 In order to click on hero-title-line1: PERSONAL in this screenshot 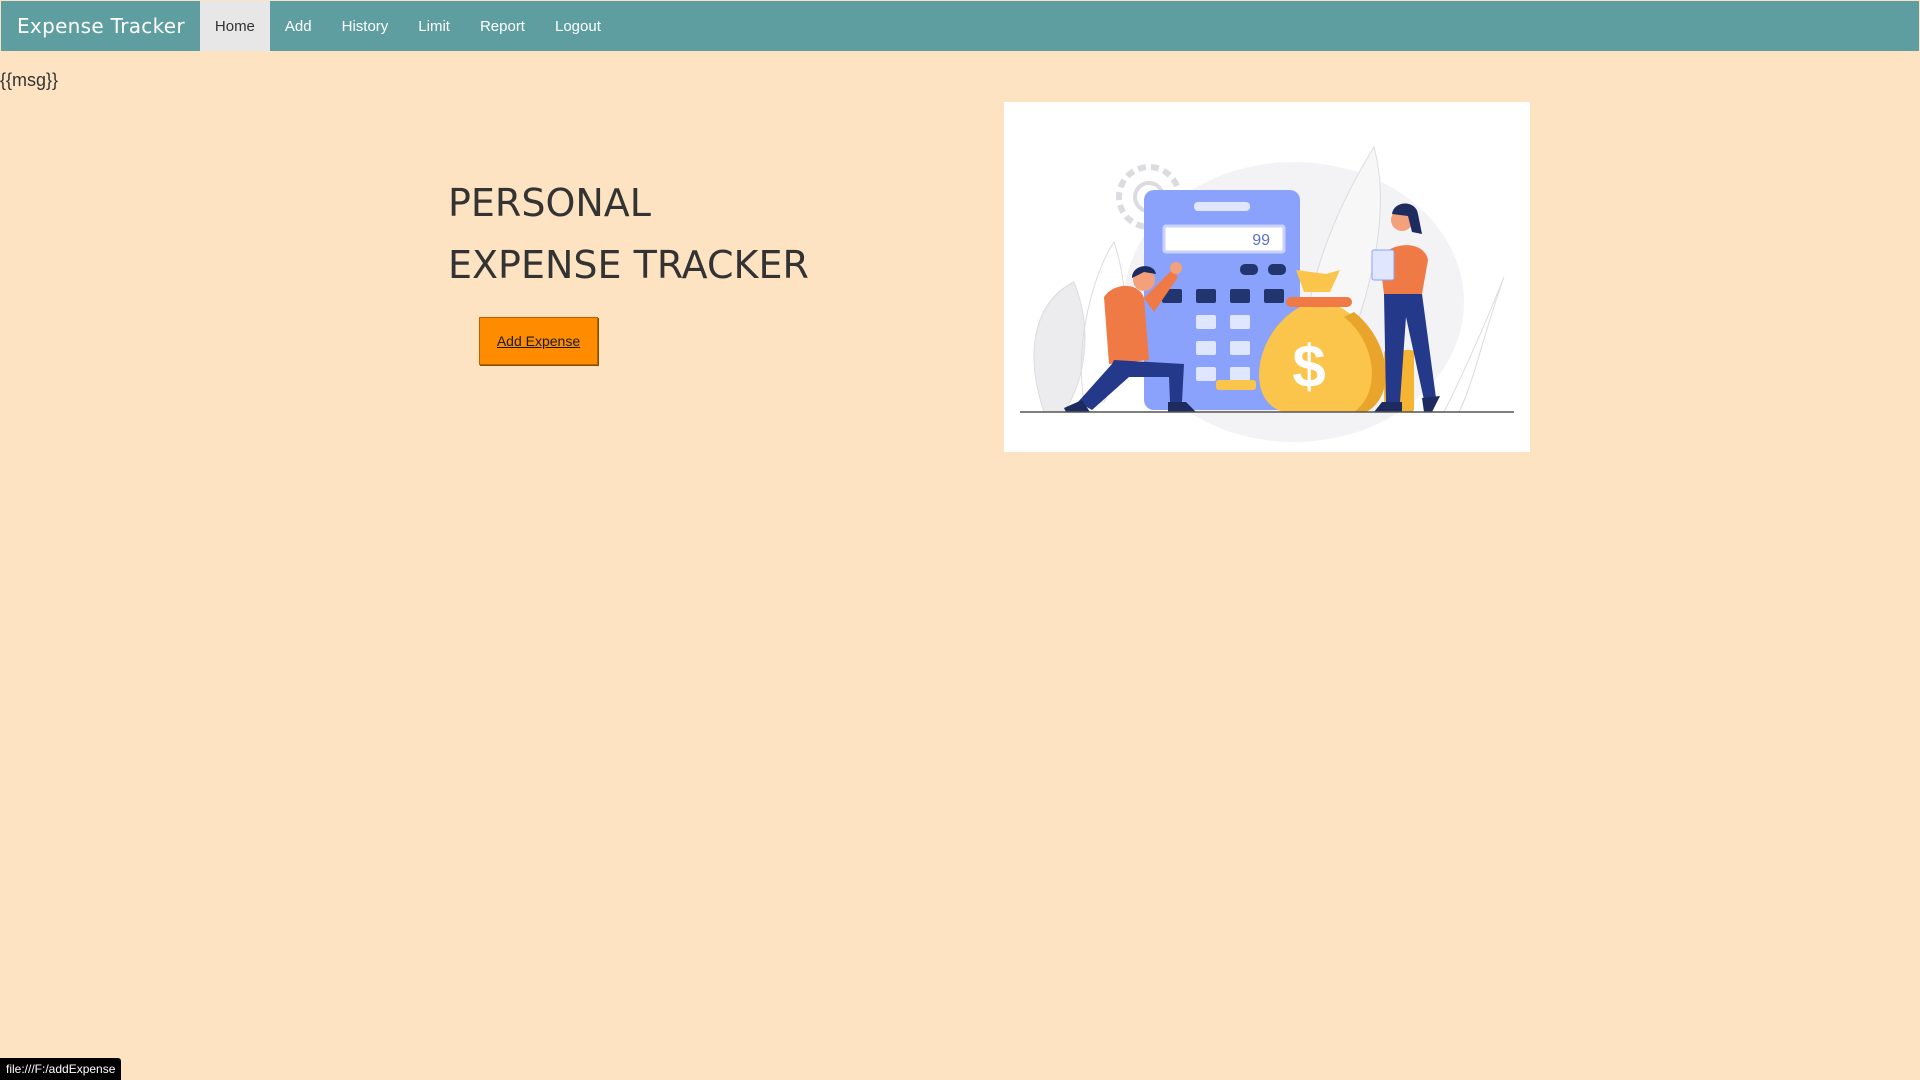, I will do `click(549, 203)`.